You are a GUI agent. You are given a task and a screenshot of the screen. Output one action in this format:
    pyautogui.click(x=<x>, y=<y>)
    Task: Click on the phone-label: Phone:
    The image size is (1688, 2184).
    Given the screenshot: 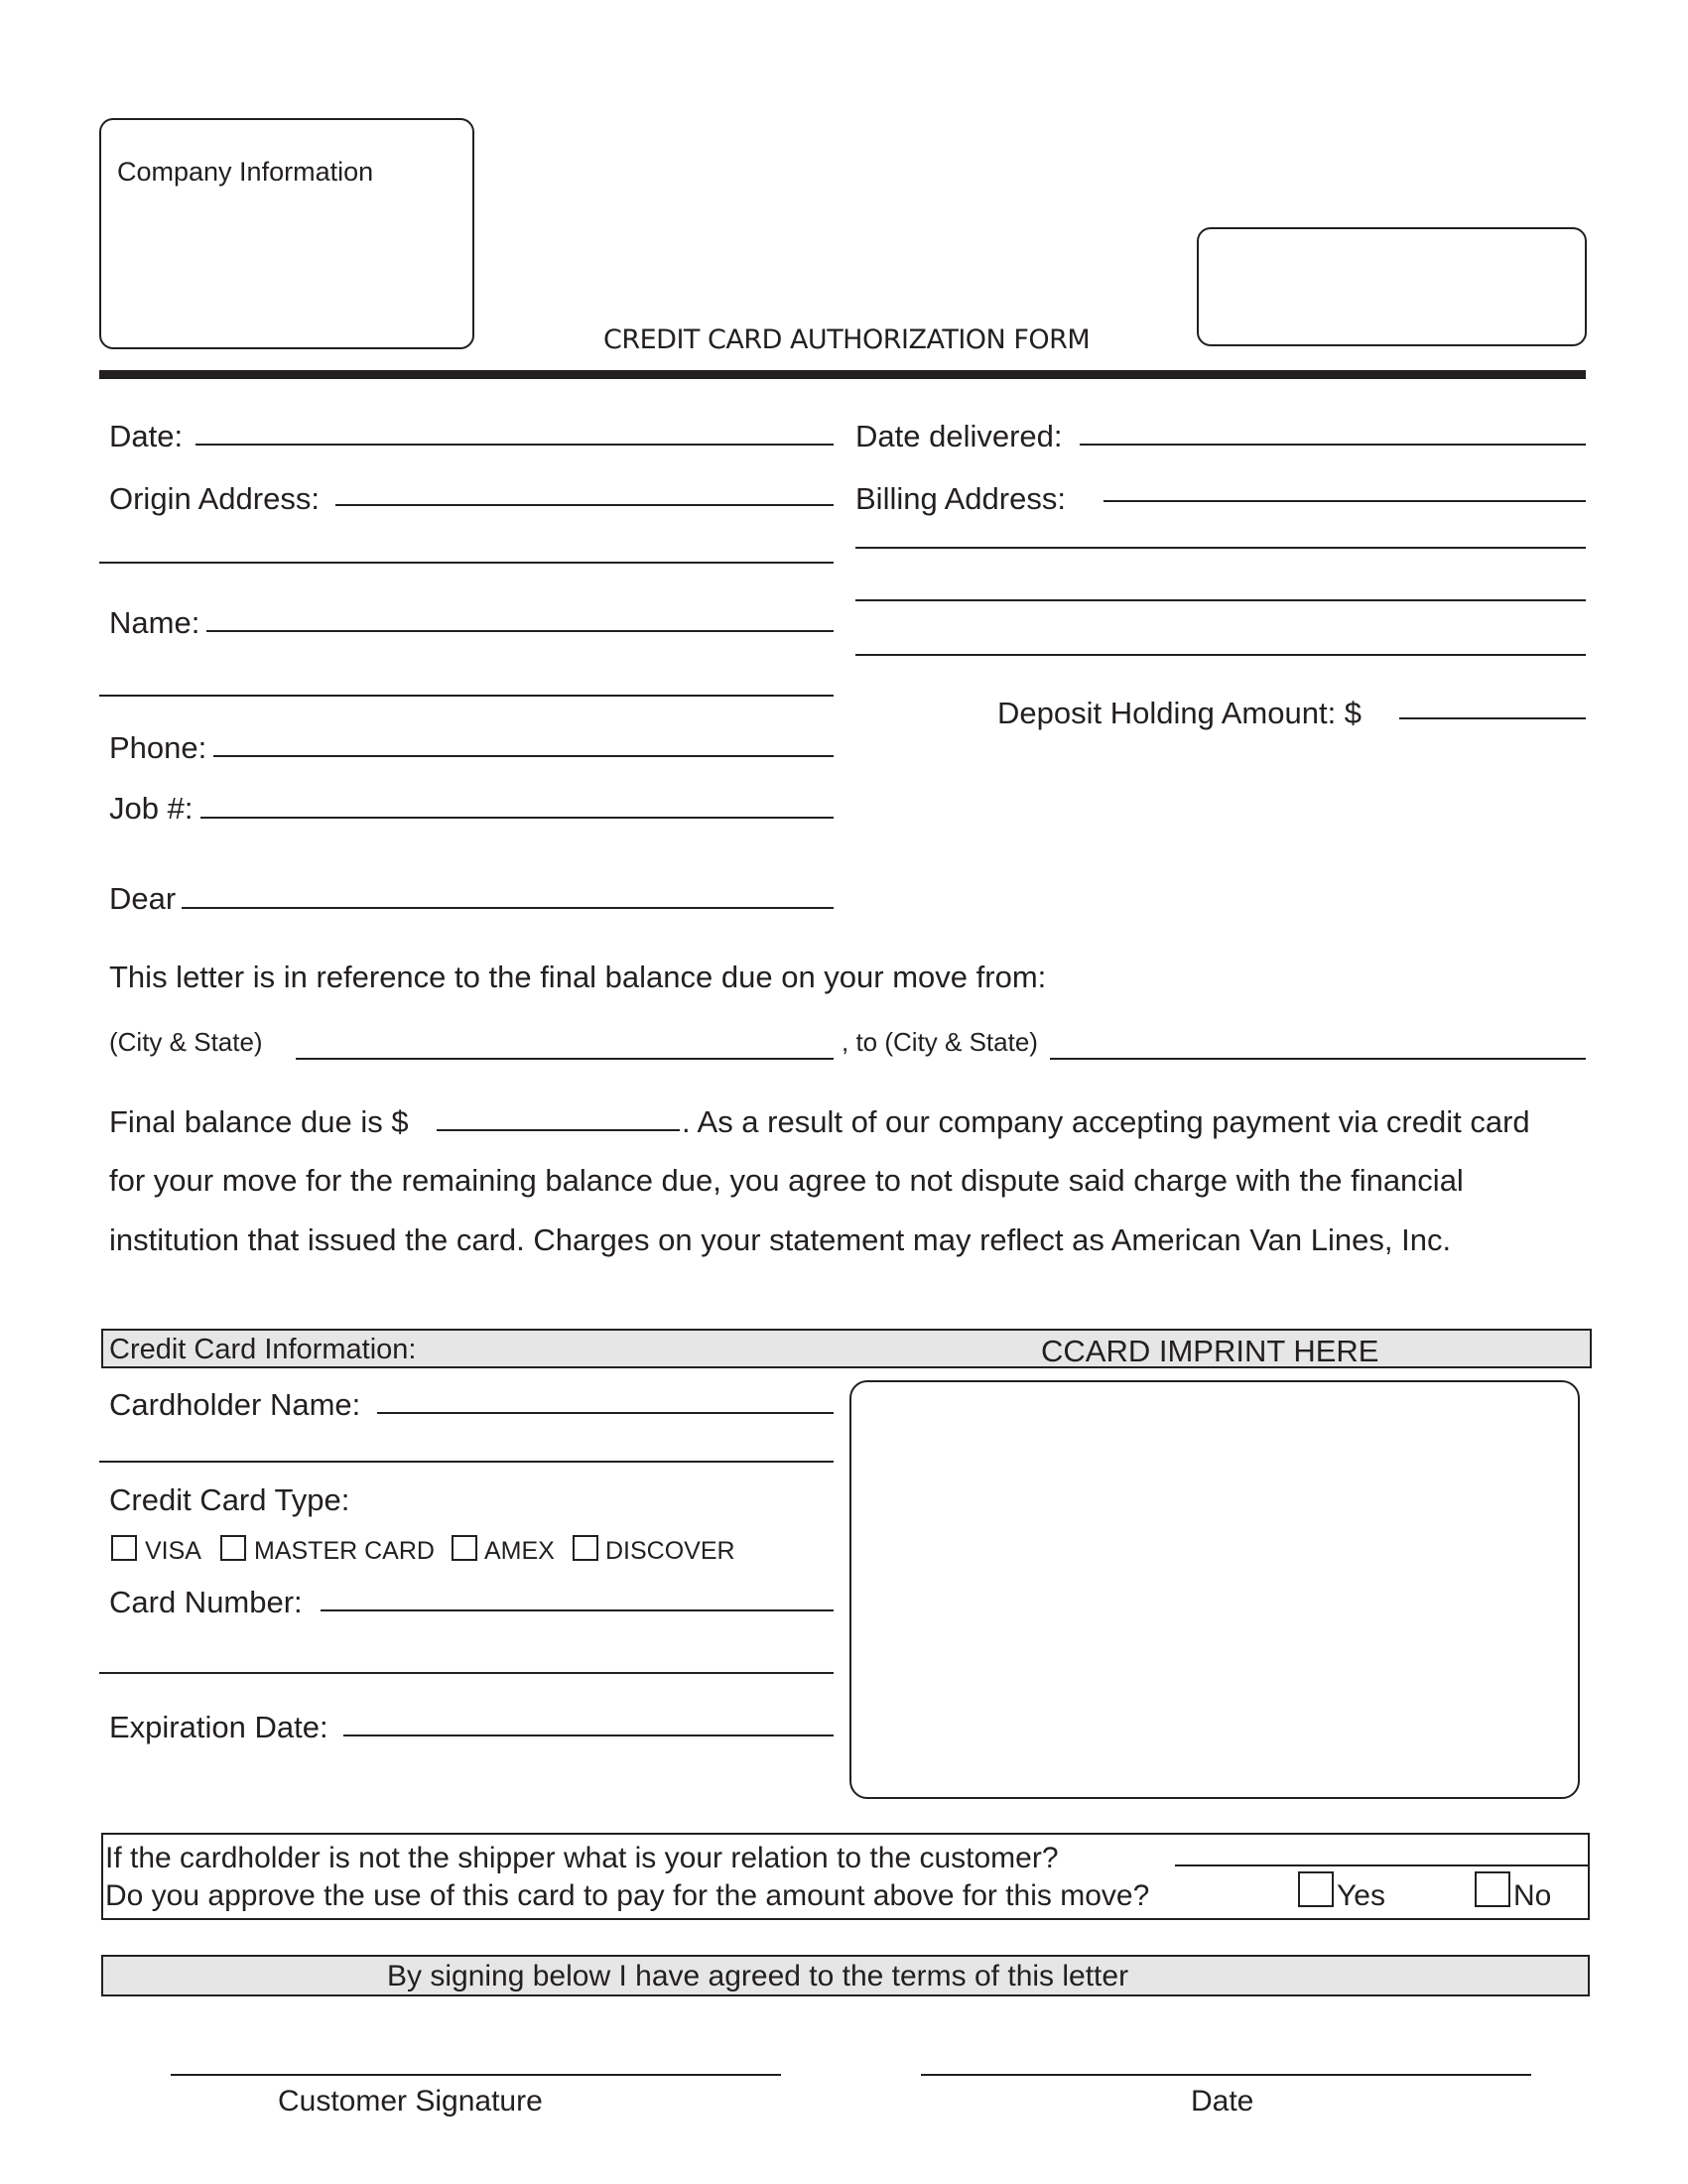 What is the action you would take?
    pyautogui.click(x=158, y=747)
    